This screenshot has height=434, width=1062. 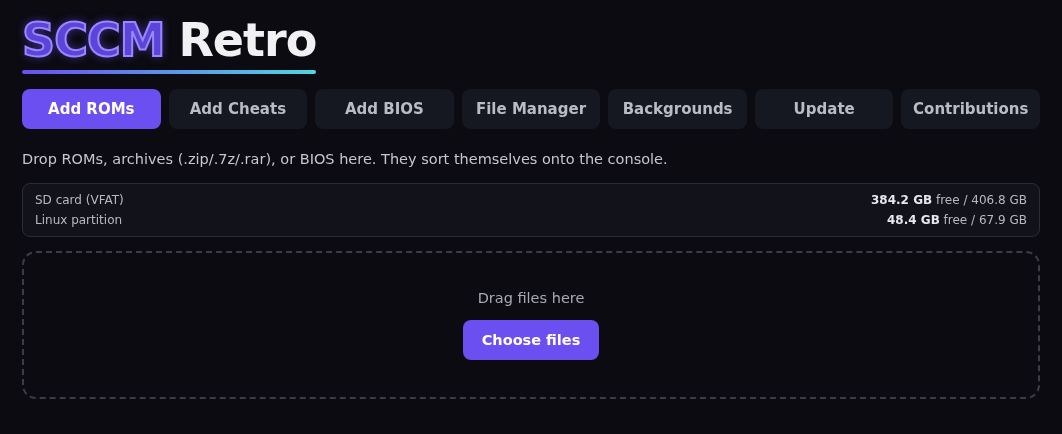 What do you see at coordinates (384, 109) in the screenshot?
I see `tab: Add BIOS` at bounding box center [384, 109].